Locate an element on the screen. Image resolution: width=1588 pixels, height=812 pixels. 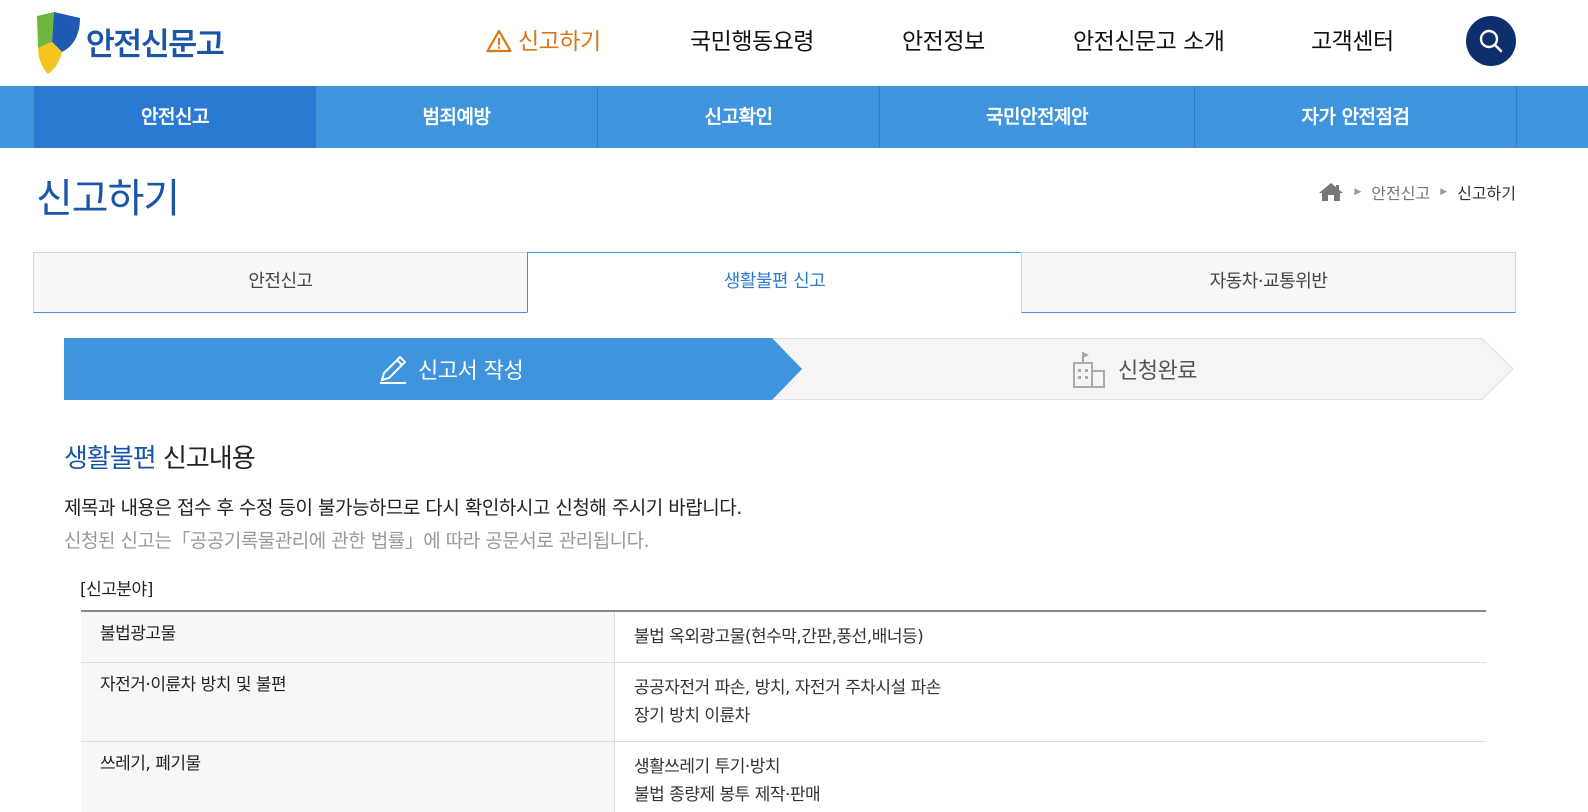
description-line: 불법 종량제 봉투 제작·판매 is located at coordinates (727, 795).